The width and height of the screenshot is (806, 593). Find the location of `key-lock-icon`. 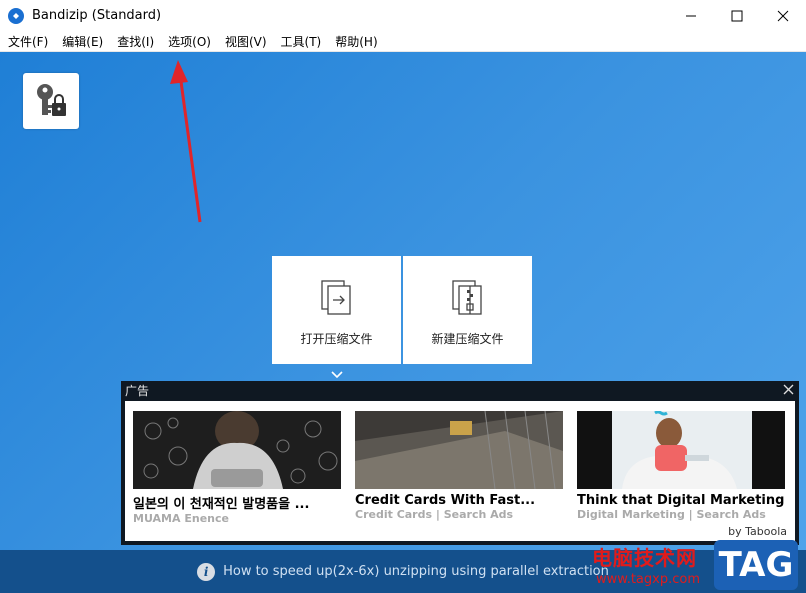

key-lock-icon is located at coordinates (51, 100).